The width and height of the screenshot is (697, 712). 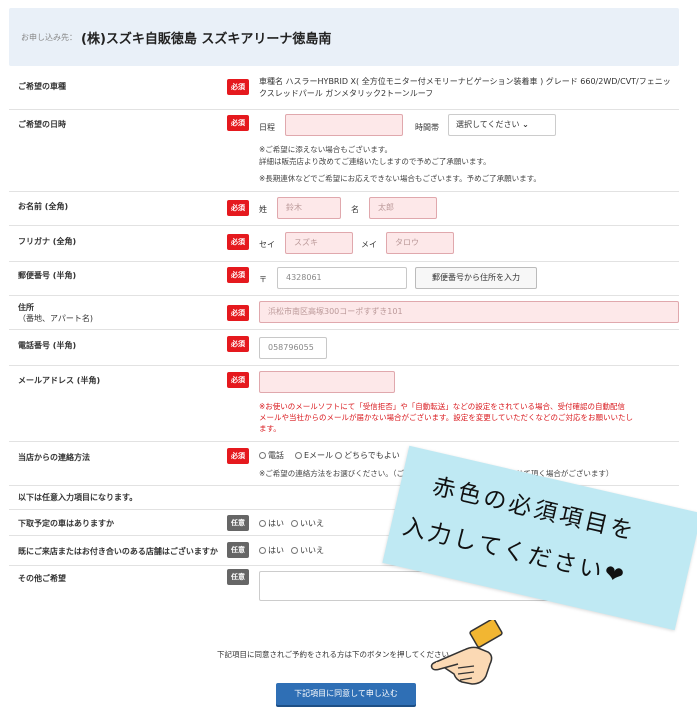 I want to click on furigana-row: フリガナ (全角) 必須 セイ スズキ メイ タロウ, so click(x=344, y=244).